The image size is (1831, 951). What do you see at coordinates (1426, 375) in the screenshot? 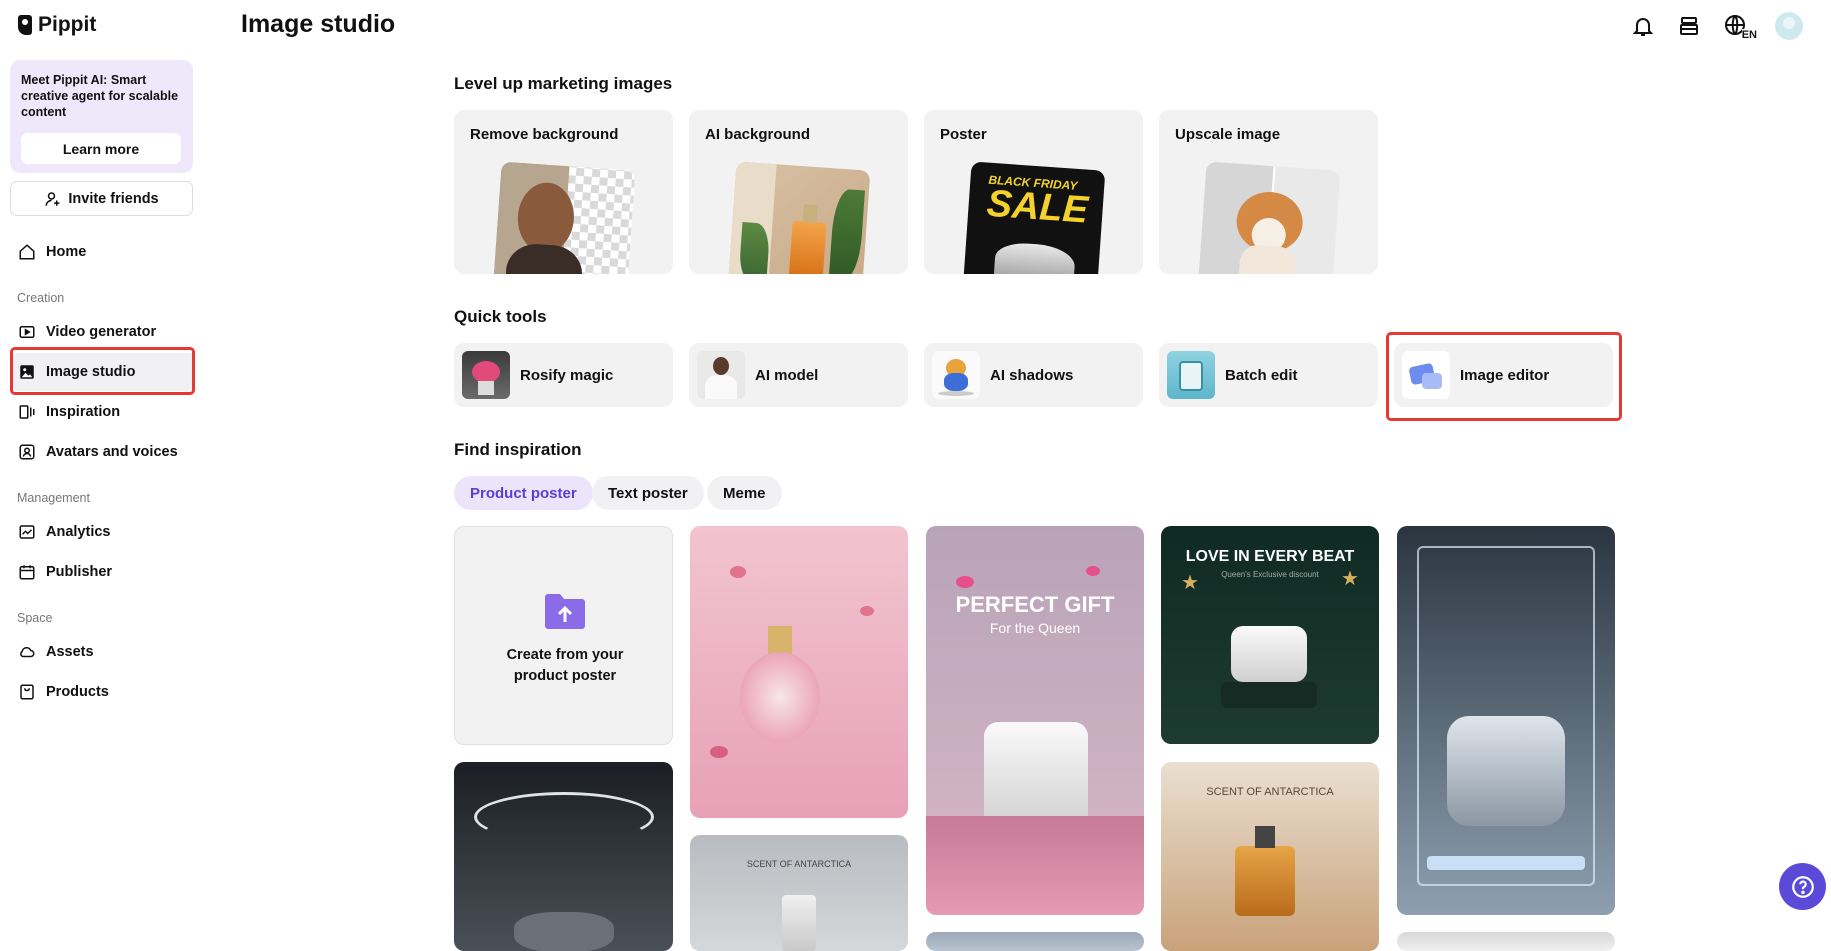
I see `image-editor-thumbnail` at bounding box center [1426, 375].